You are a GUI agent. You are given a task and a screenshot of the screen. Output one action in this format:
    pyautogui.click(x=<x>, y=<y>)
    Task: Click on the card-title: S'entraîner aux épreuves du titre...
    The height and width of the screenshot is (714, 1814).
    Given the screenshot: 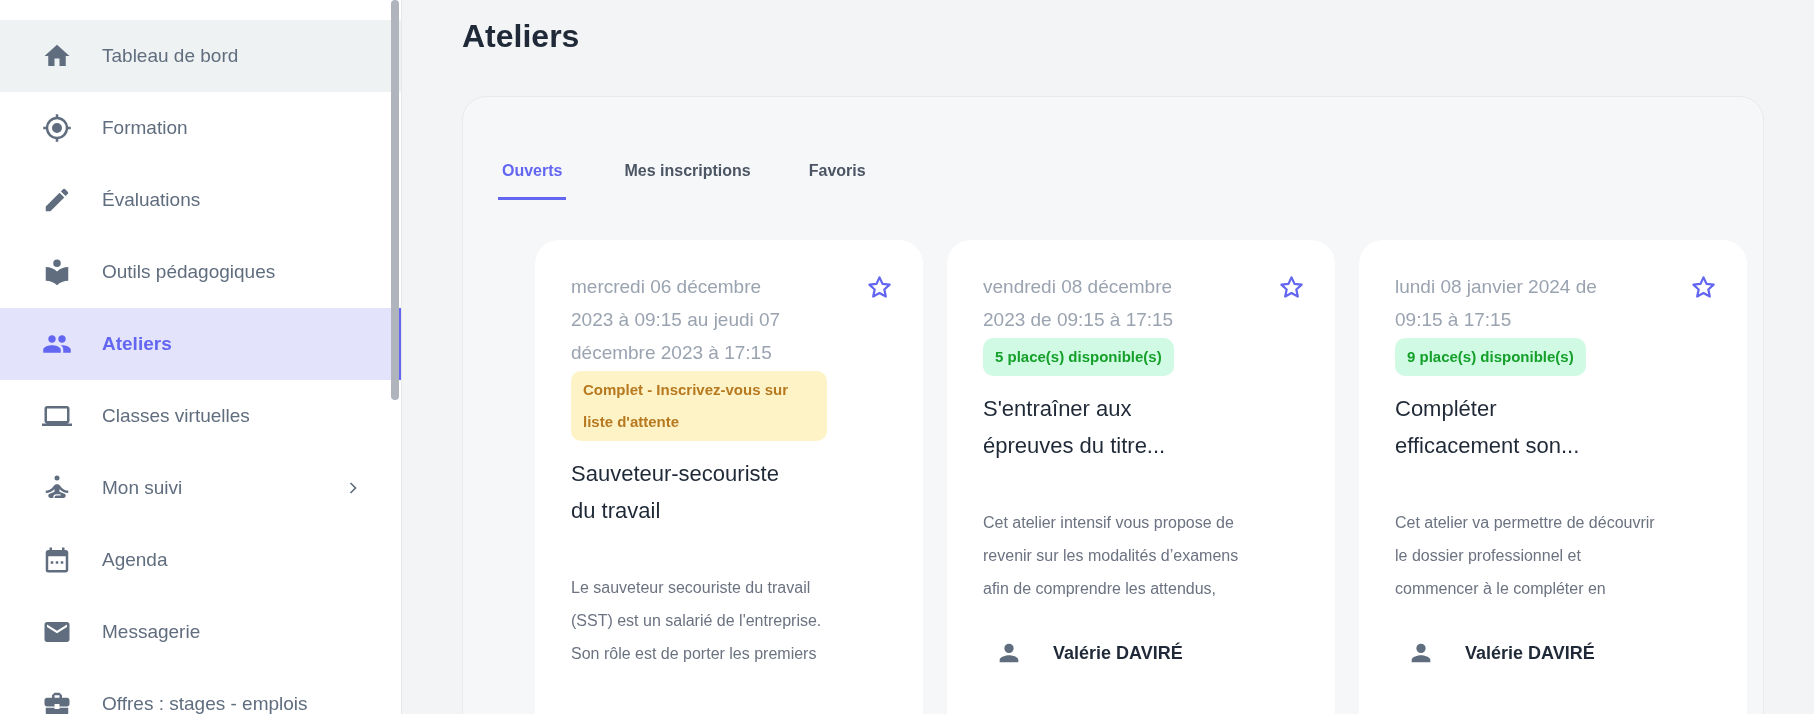 What is the action you would take?
    pyautogui.click(x=1075, y=427)
    